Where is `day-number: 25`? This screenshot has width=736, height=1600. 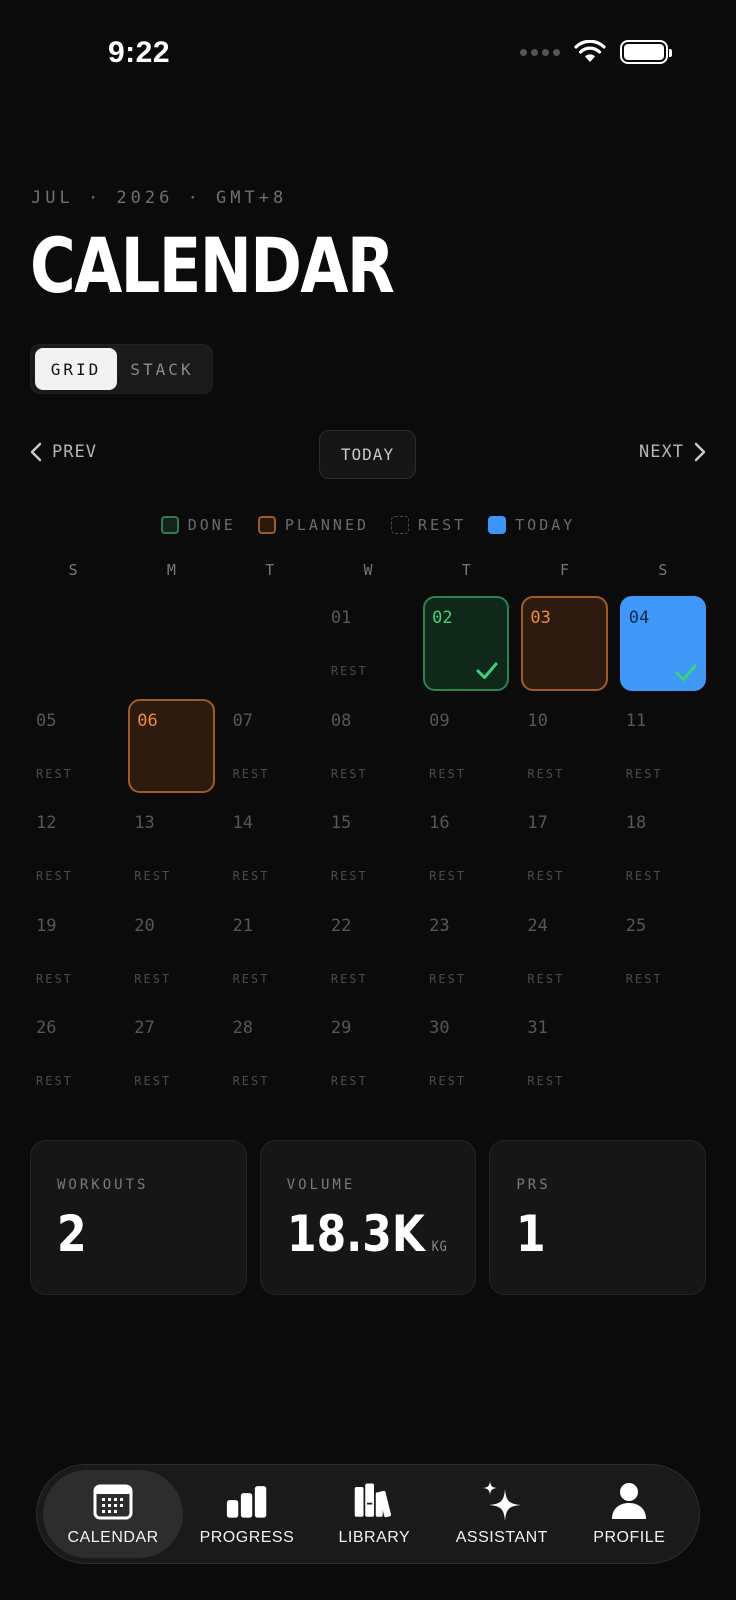
day-number: 25 is located at coordinates (636, 925).